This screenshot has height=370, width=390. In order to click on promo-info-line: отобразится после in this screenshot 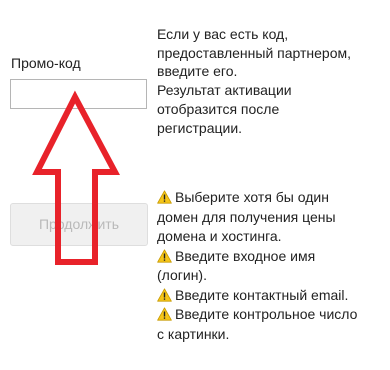, I will do `click(218, 108)`.